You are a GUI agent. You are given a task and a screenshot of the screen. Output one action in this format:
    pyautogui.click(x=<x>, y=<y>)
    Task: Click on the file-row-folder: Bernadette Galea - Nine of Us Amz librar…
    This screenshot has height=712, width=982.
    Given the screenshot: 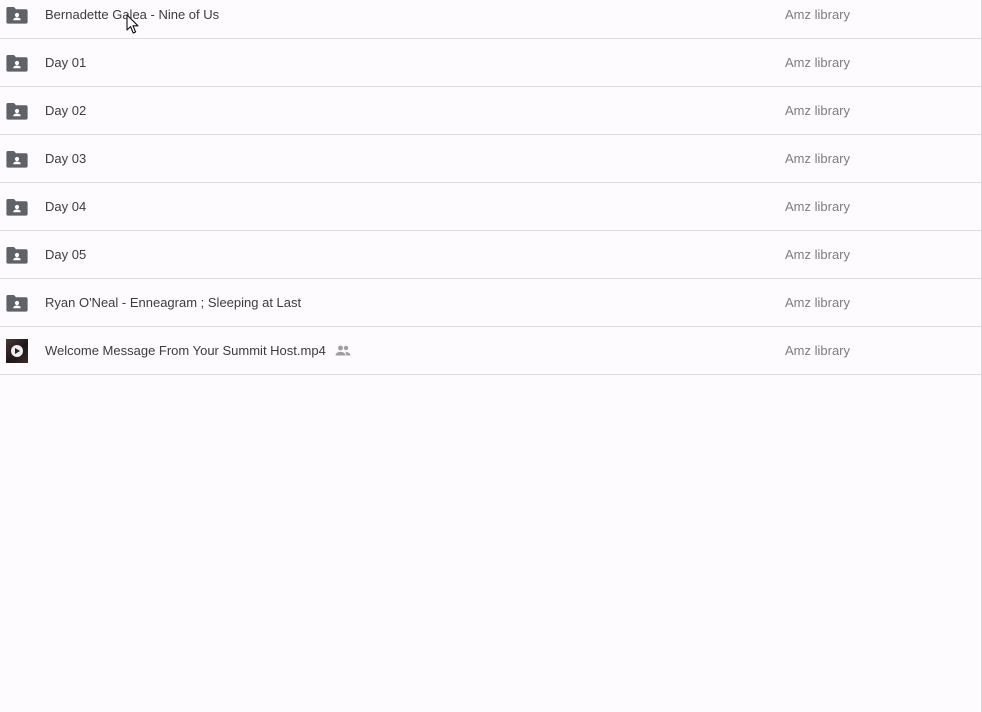 What is the action you would take?
    pyautogui.click(x=490, y=19)
    